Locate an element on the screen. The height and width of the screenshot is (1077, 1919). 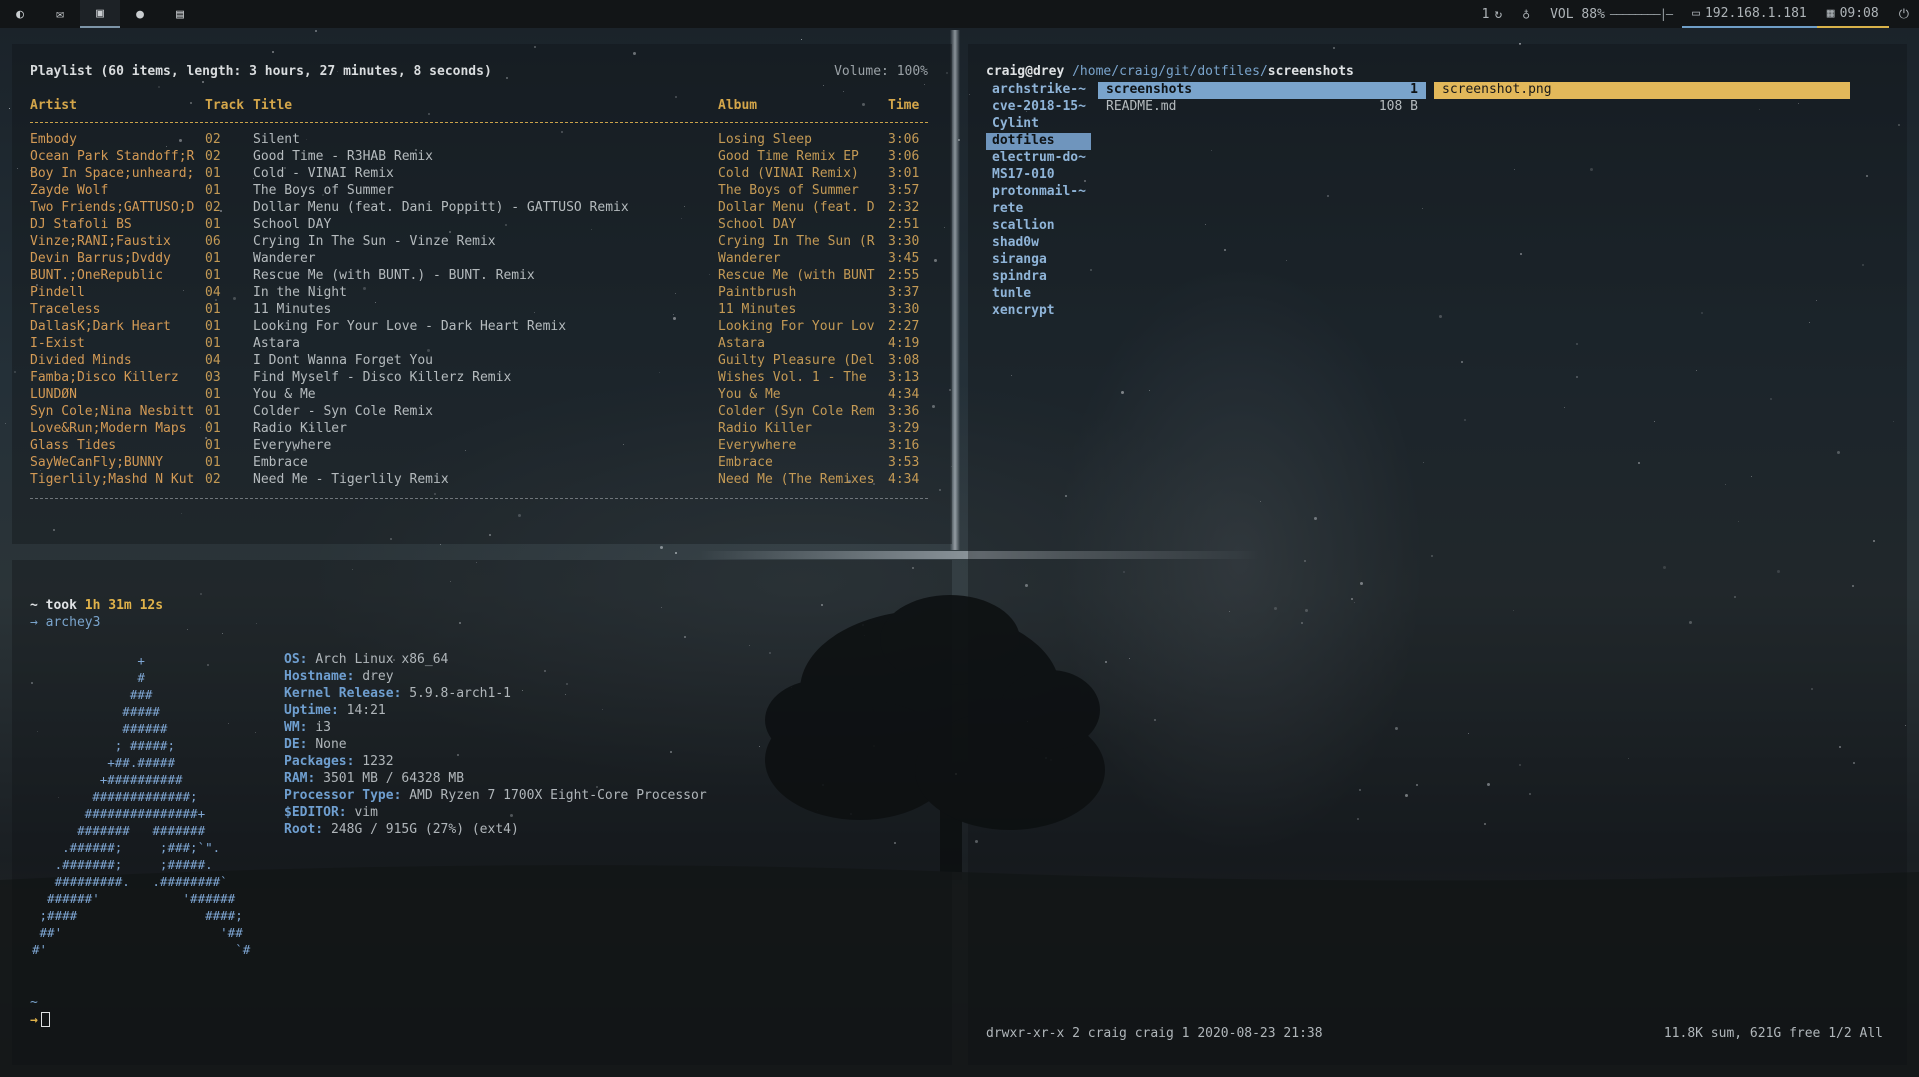
cell-time: 3:08 is located at coordinates (904, 360).